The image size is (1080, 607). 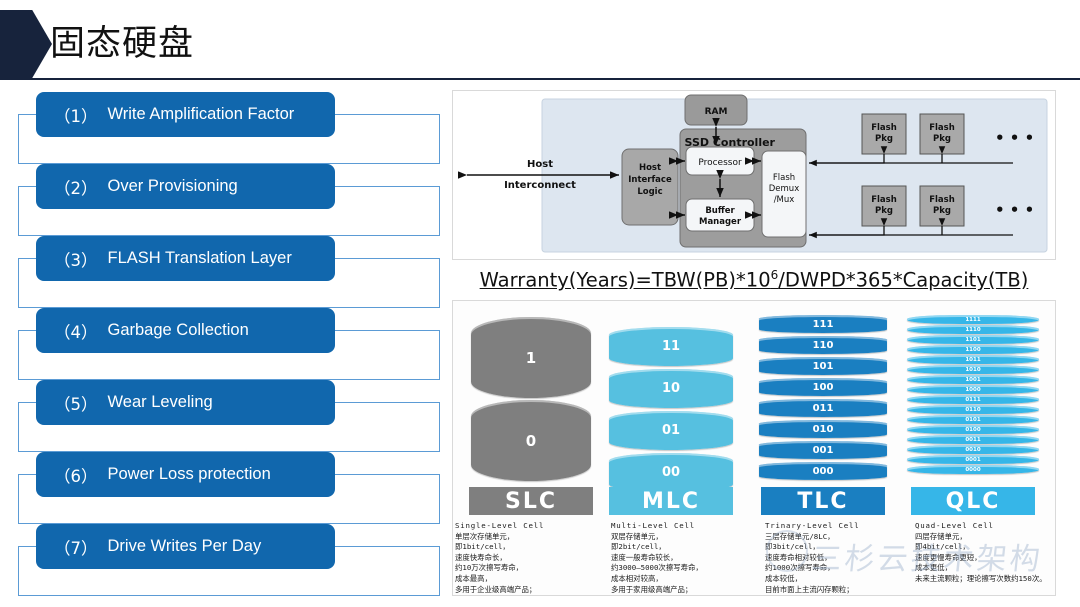 I want to click on nand-level: 10, so click(x=671, y=388).